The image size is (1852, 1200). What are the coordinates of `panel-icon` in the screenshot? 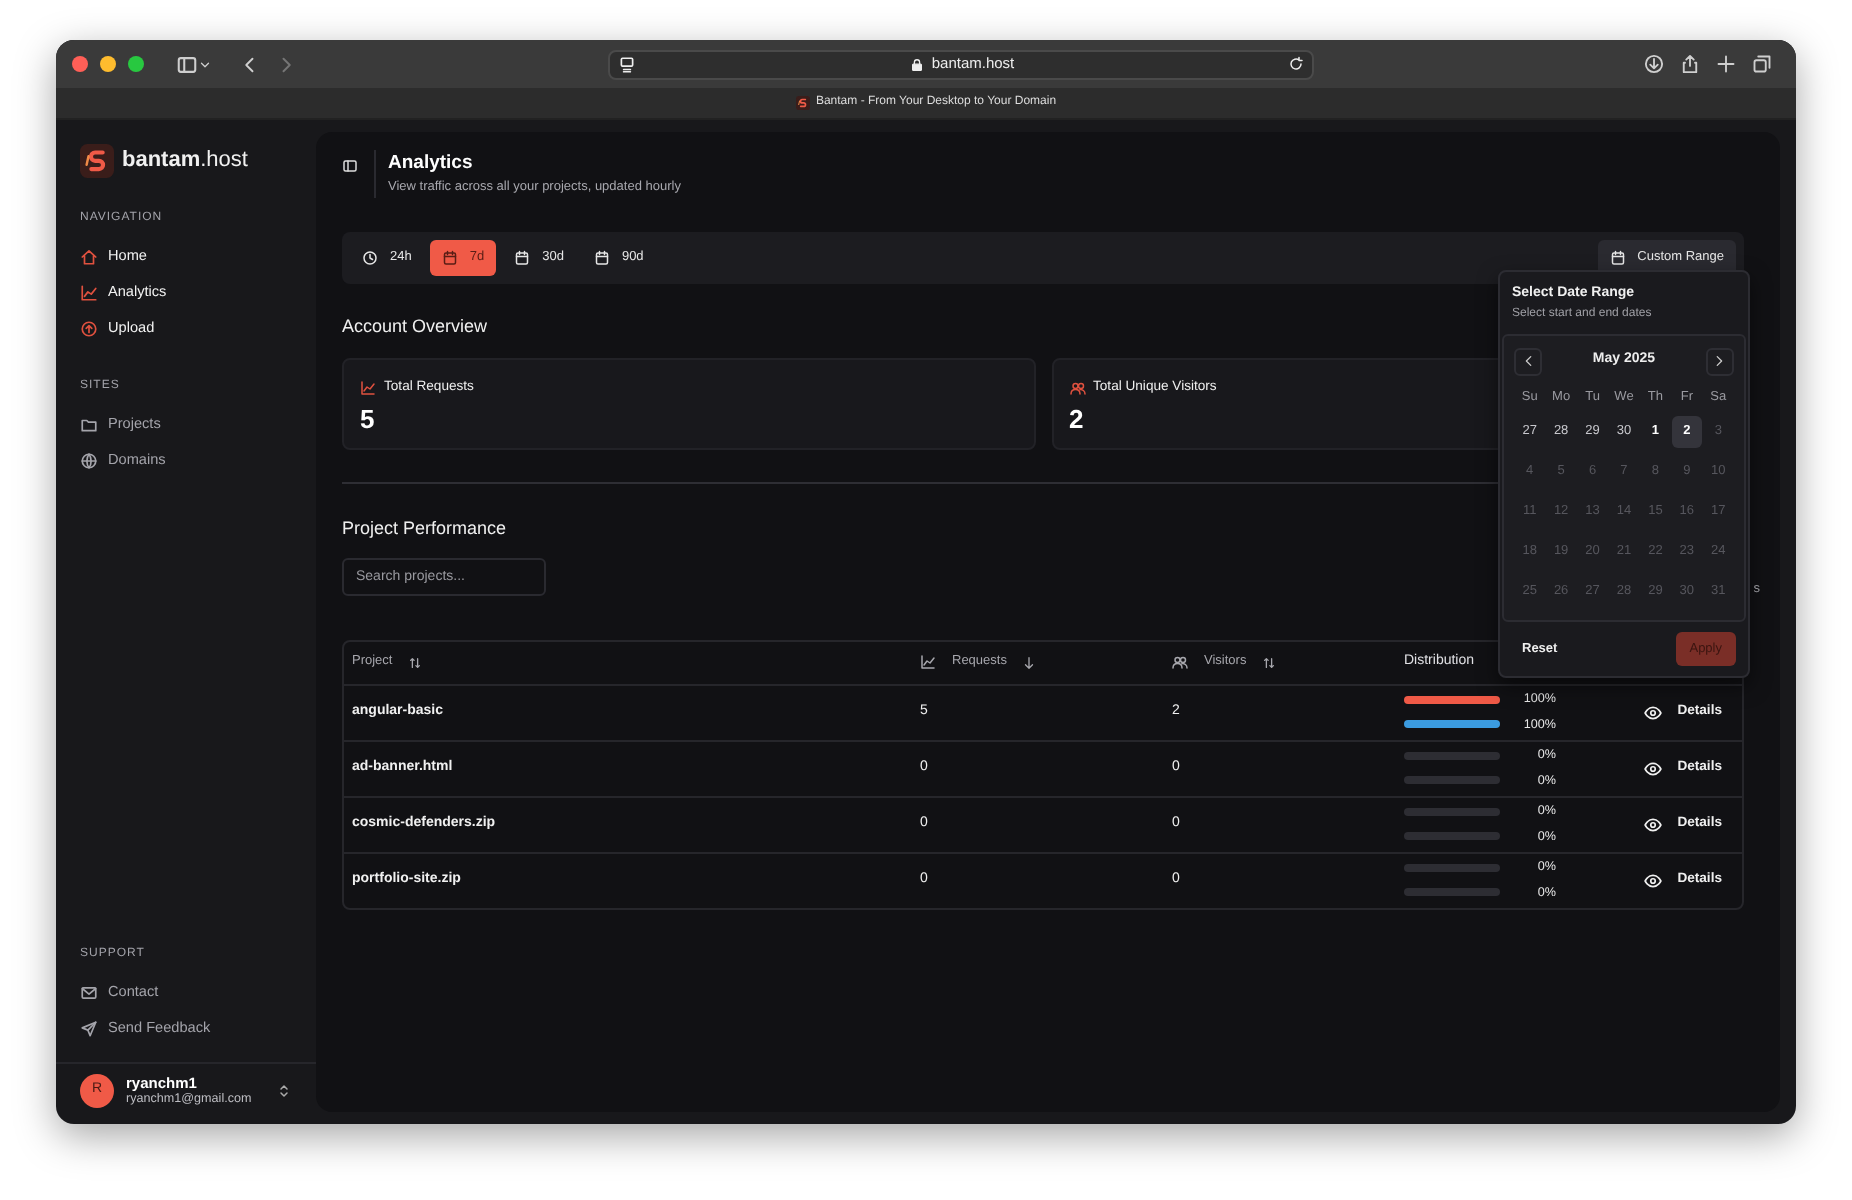 It's located at (350, 166).